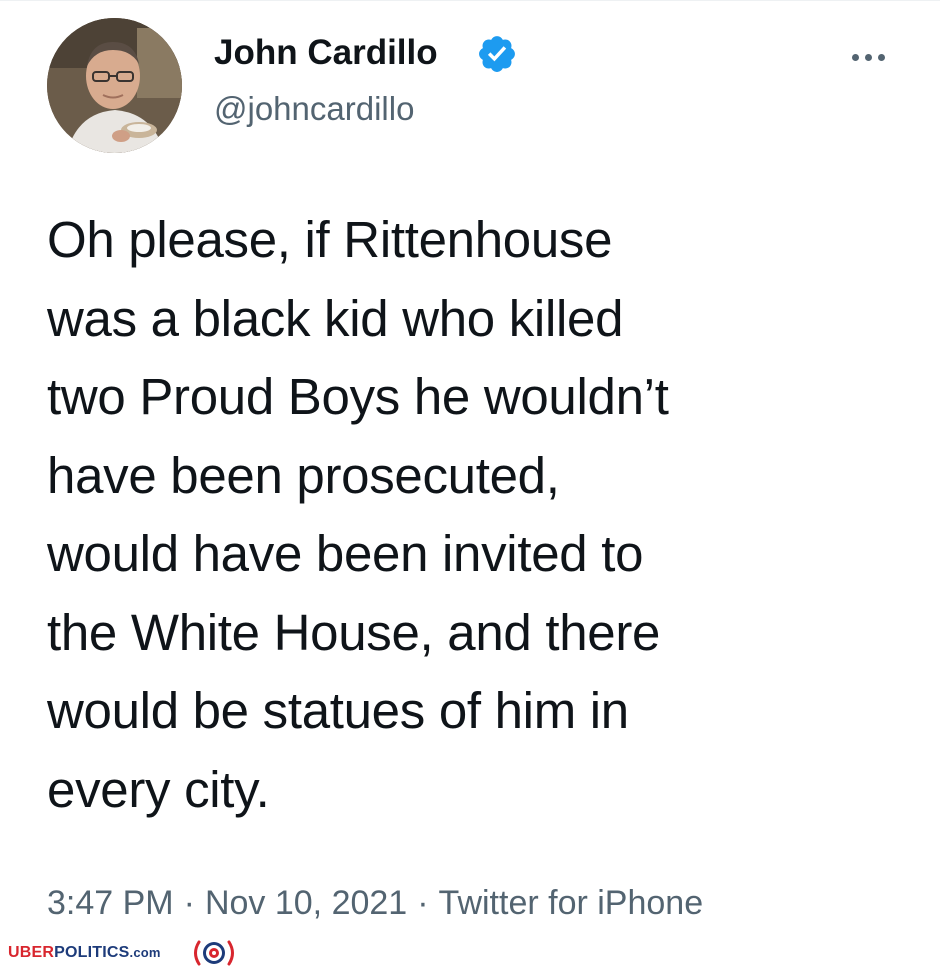 This screenshot has height=970, width=940. I want to click on tweet-source: Twitter for iPhone, so click(571, 903).